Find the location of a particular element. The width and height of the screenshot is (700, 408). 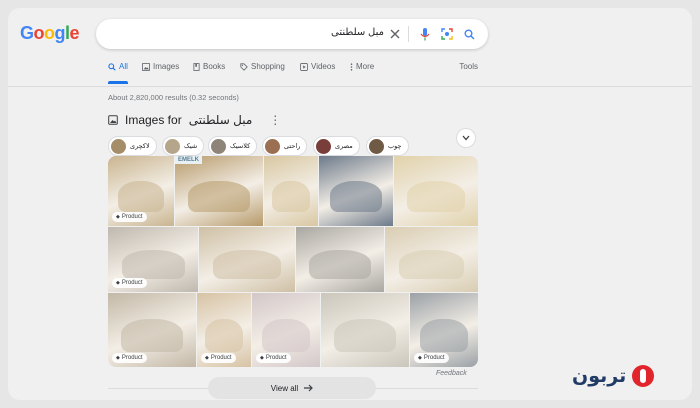

tab-label: Books is located at coordinates (214, 66).